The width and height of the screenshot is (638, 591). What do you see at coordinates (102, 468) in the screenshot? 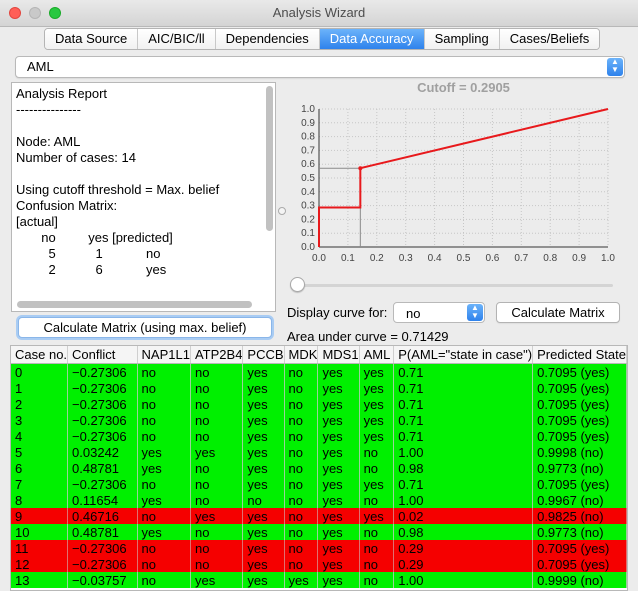
I see `table-cell: 0.48781` at bounding box center [102, 468].